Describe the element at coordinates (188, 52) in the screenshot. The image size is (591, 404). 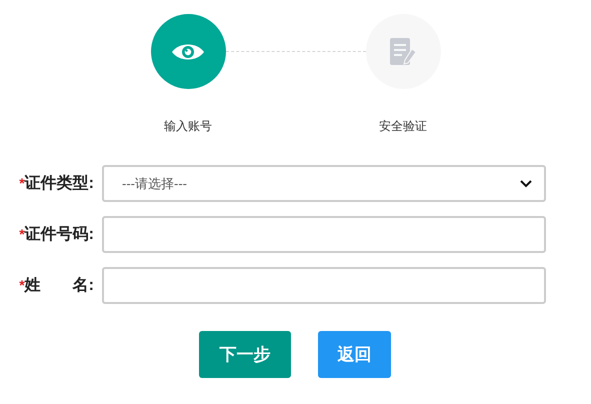
I see `eye-icon` at that location.